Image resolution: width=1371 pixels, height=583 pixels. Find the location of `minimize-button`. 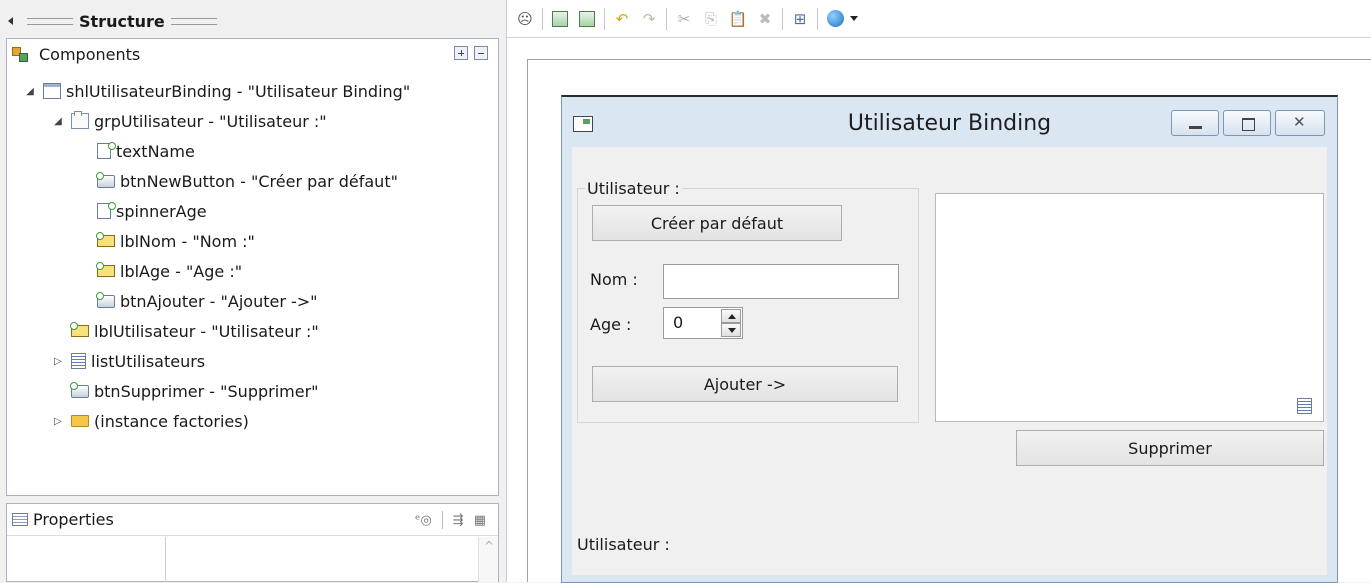

minimize-button is located at coordinates (1195, 123).